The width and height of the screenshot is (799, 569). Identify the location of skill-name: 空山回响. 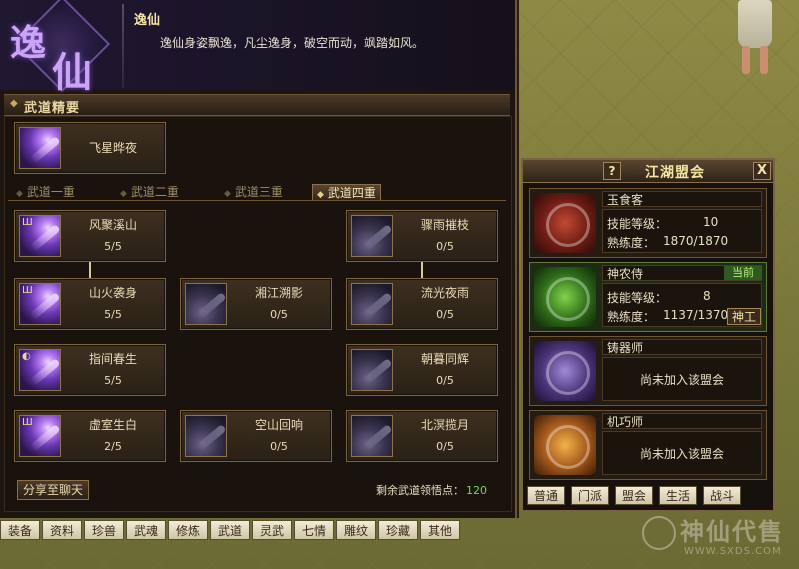
(278, 425).